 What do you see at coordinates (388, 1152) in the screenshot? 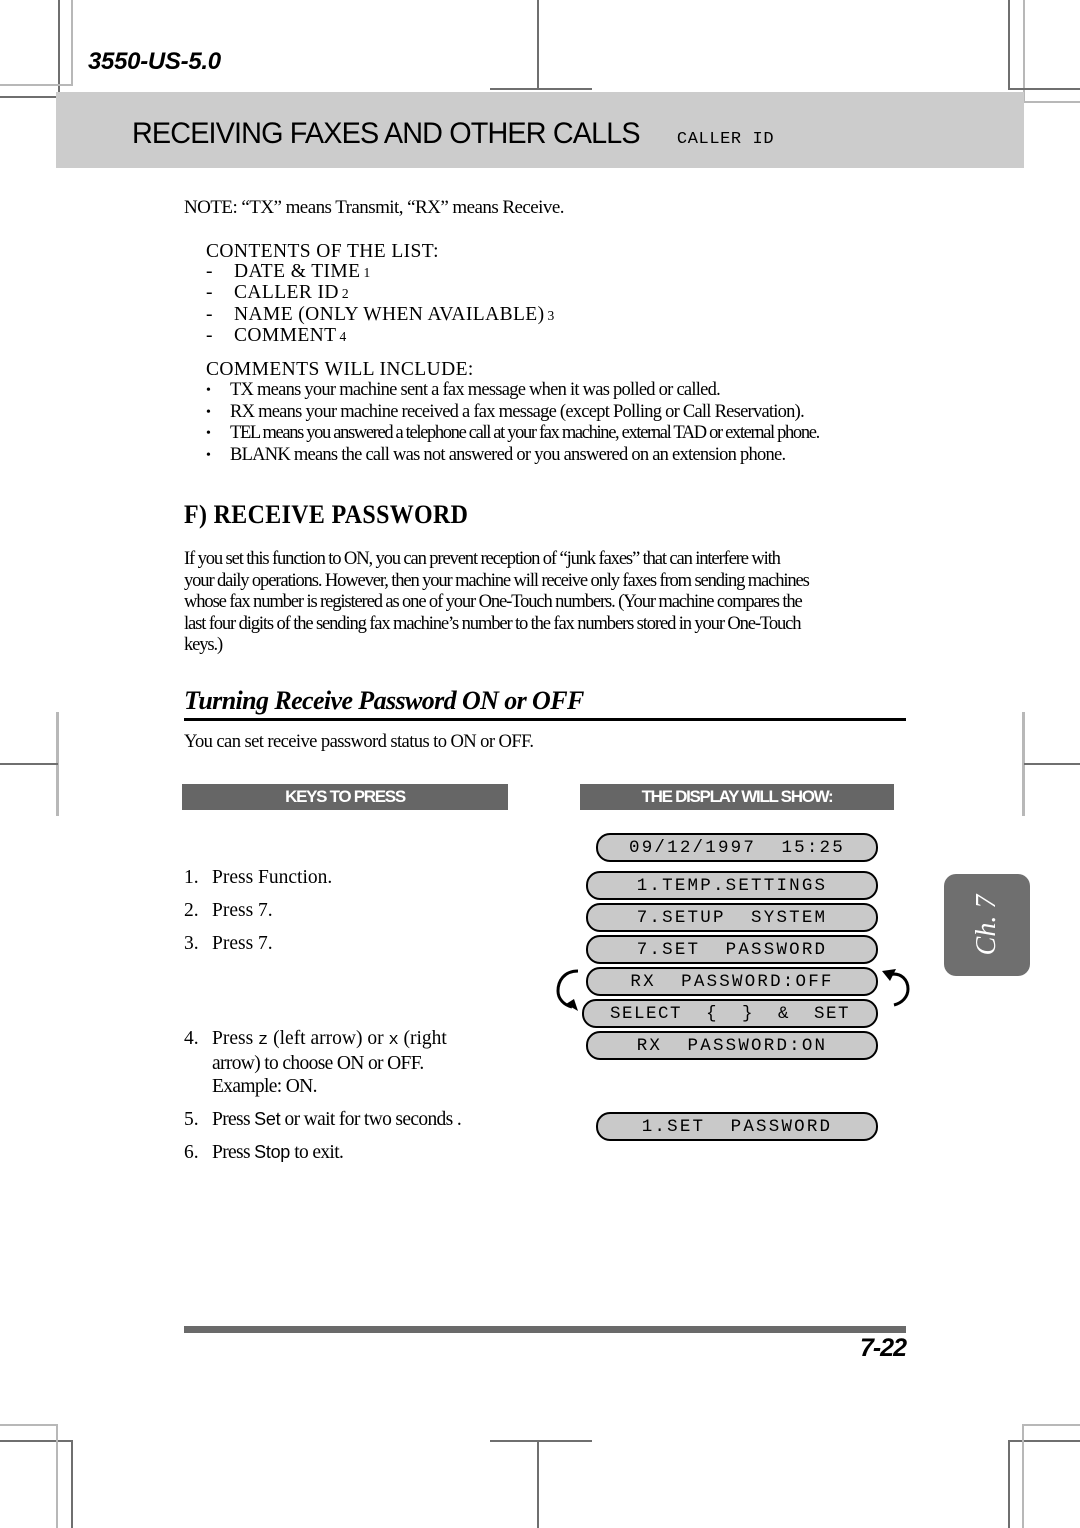
I see `step-line: Press Stop to exit.` at bounding box center [388, 1152].